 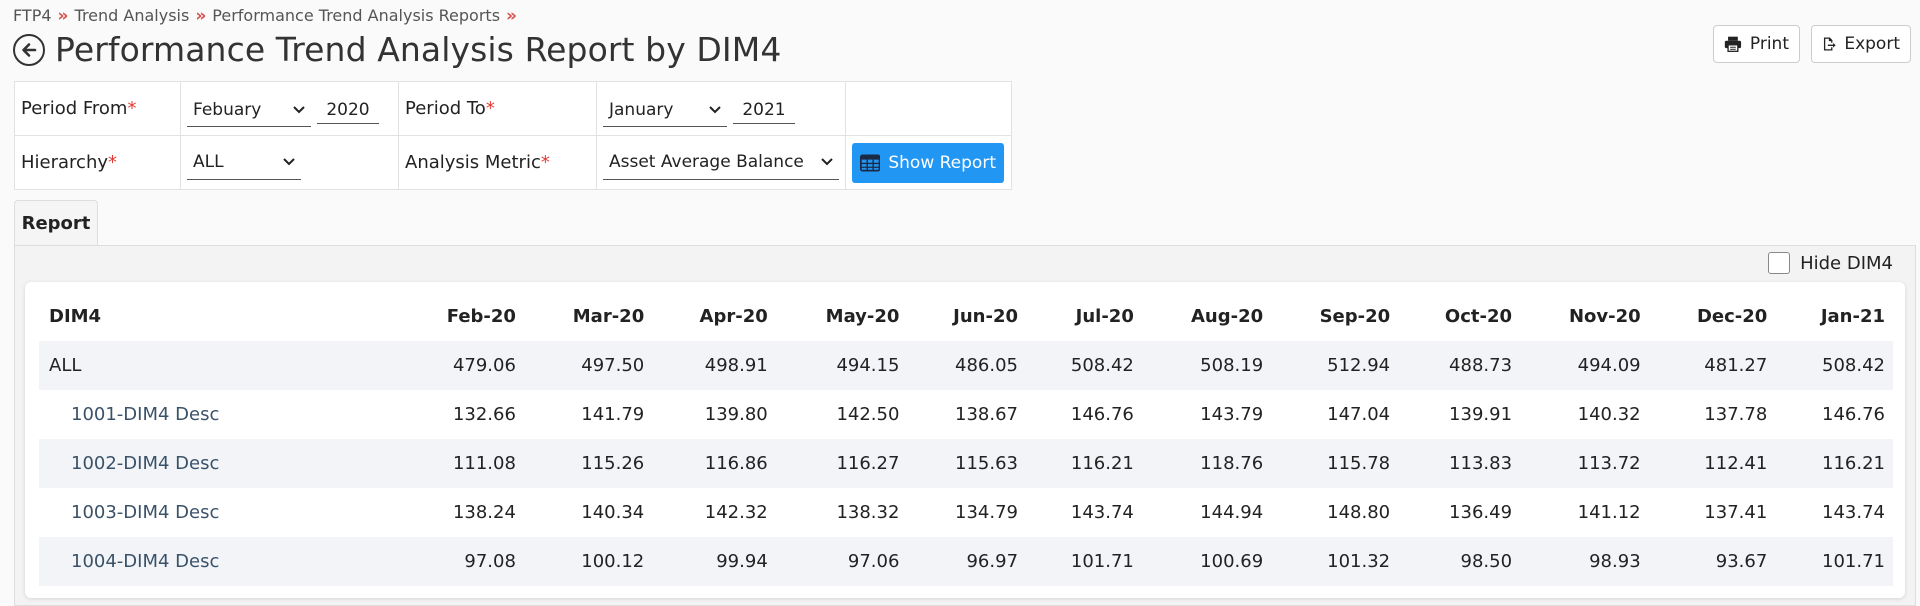 What do you see at coordinates (219, 512) in the screenshot?
I see `dim4-child-link: 1003-DIM4 Desc` at bounding box center [219, 512].